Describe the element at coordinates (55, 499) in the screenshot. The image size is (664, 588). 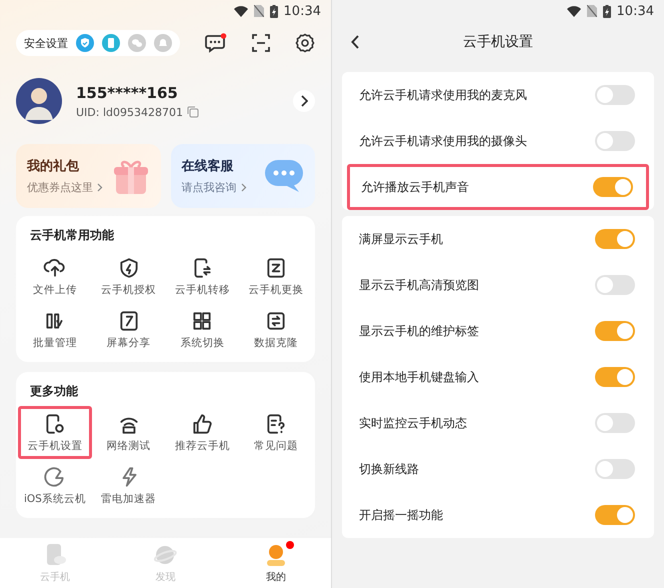
I see `feature-label: iOS系统云机` at that location.